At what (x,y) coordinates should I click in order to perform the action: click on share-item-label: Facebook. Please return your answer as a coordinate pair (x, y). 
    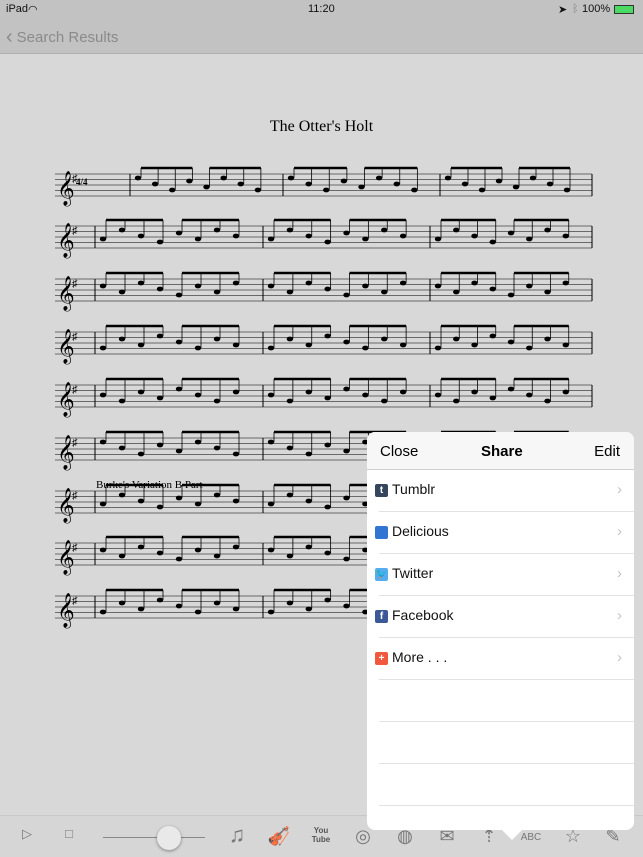
    Looking at the image, I should click on (423, 615).